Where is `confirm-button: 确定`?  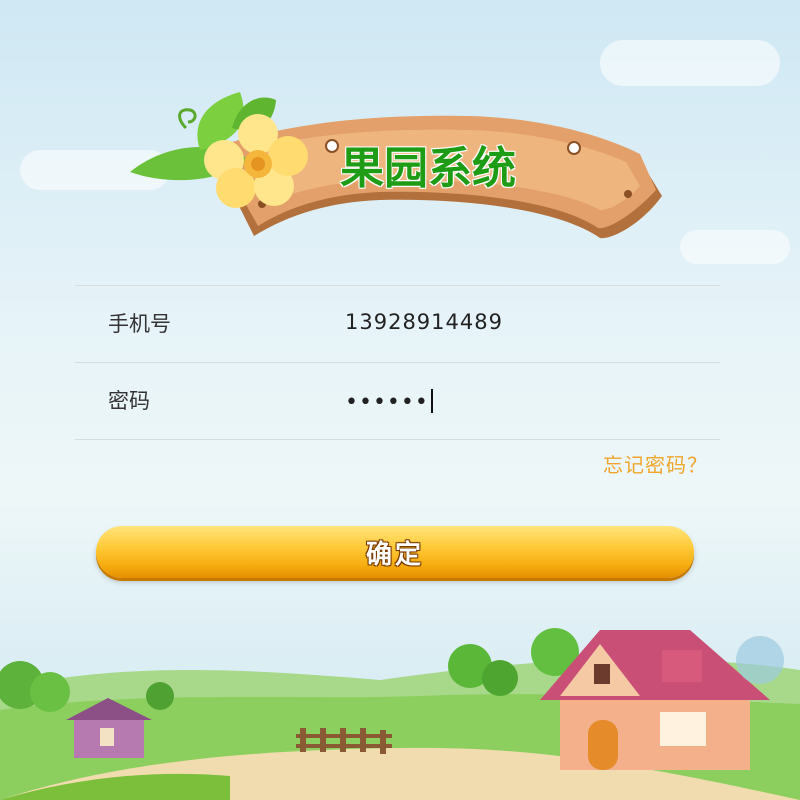 confirm-button: 确定 is located at coordinates (395, 552).